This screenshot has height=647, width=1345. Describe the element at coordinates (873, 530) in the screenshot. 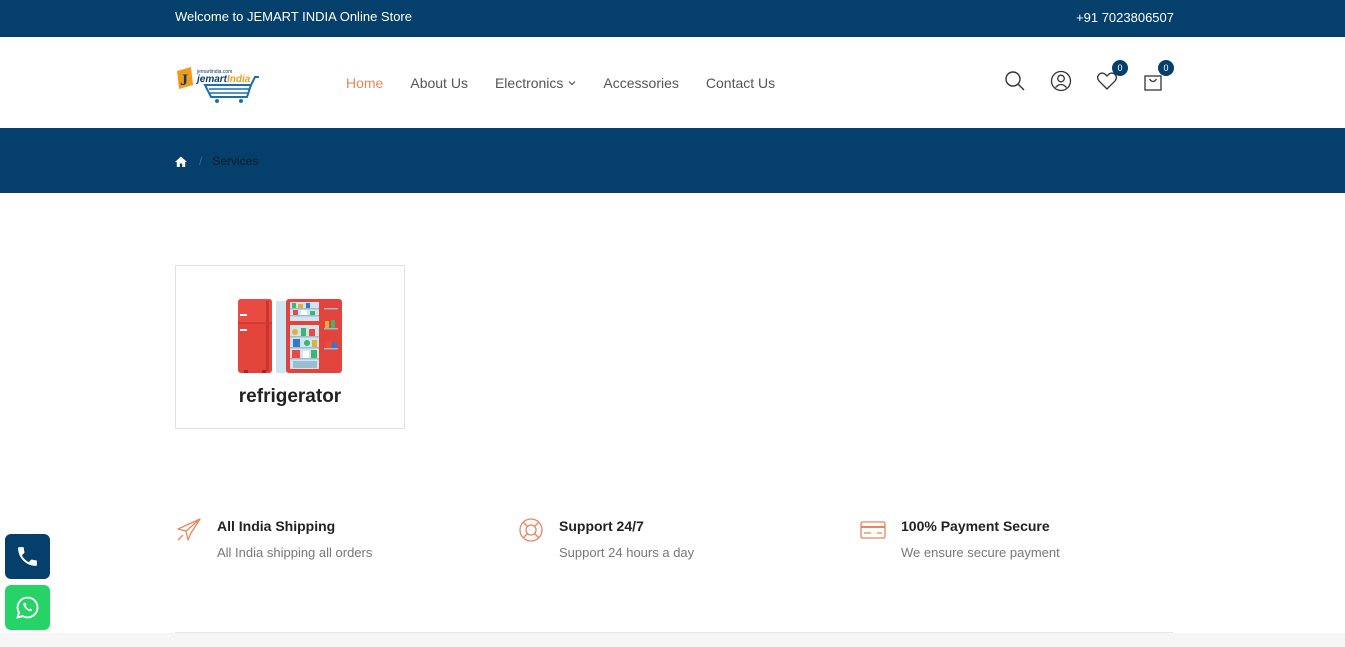

I see `credit-card-icon` at that location.